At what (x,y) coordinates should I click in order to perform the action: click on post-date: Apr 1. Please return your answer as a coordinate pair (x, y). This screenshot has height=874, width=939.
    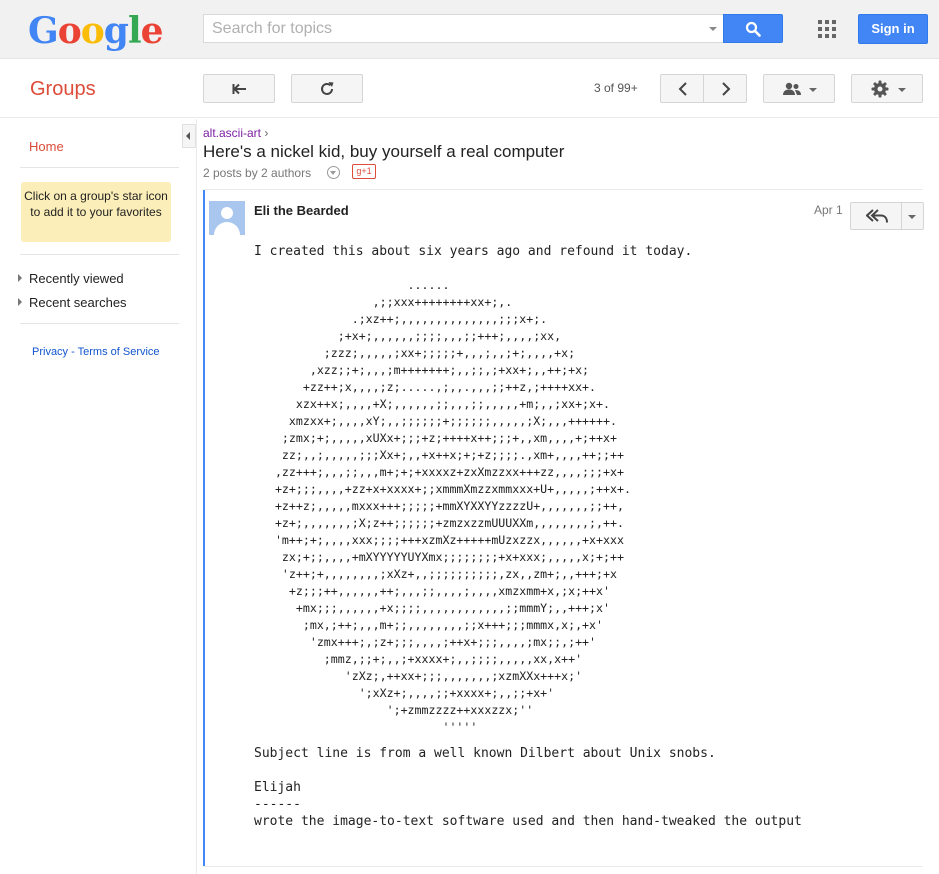
    Looking at the image, I should click on (828, 210).